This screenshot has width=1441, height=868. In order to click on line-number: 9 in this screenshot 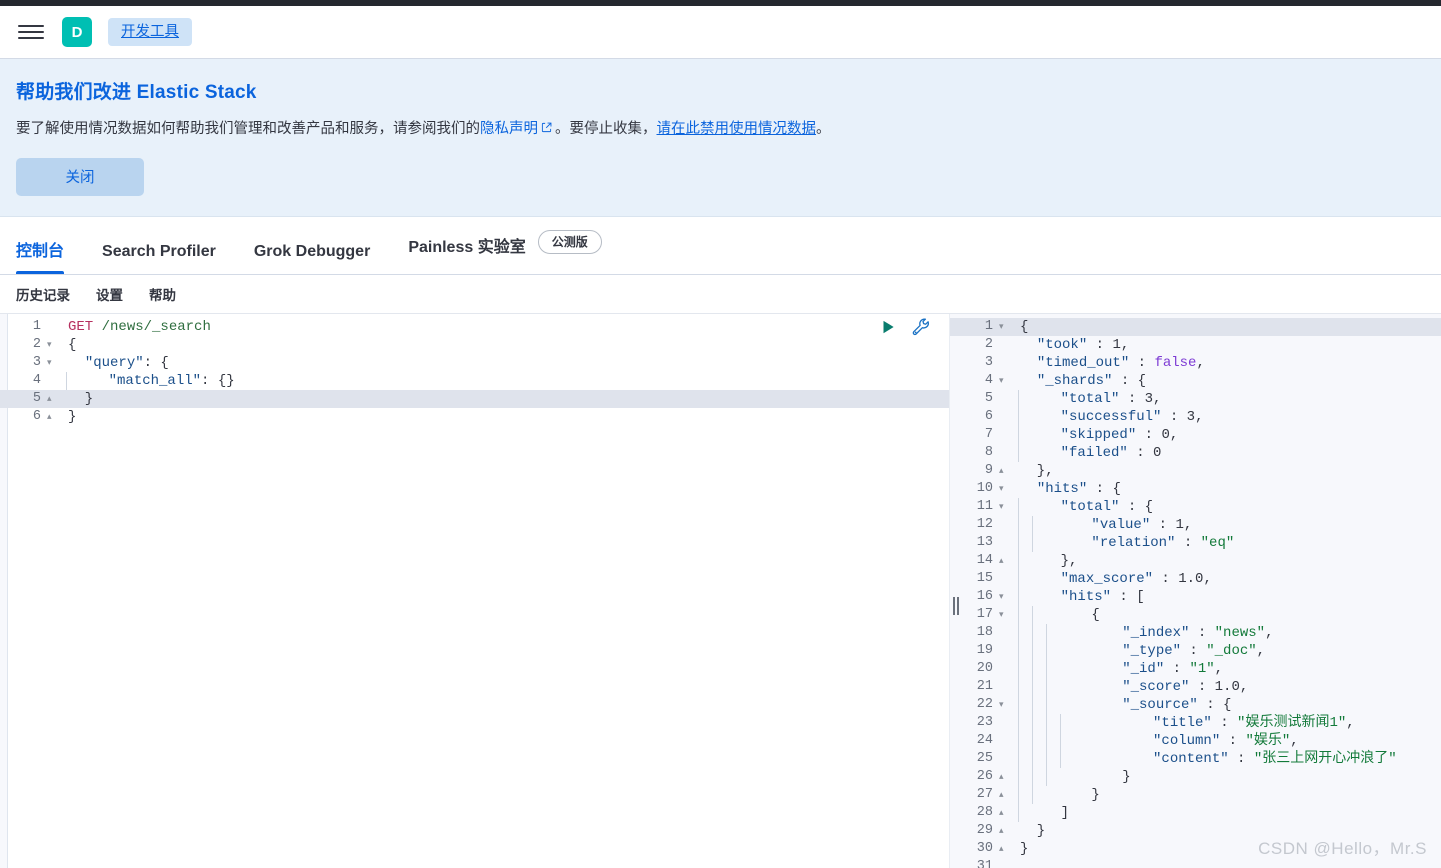, I will do `click(988, 470)`.